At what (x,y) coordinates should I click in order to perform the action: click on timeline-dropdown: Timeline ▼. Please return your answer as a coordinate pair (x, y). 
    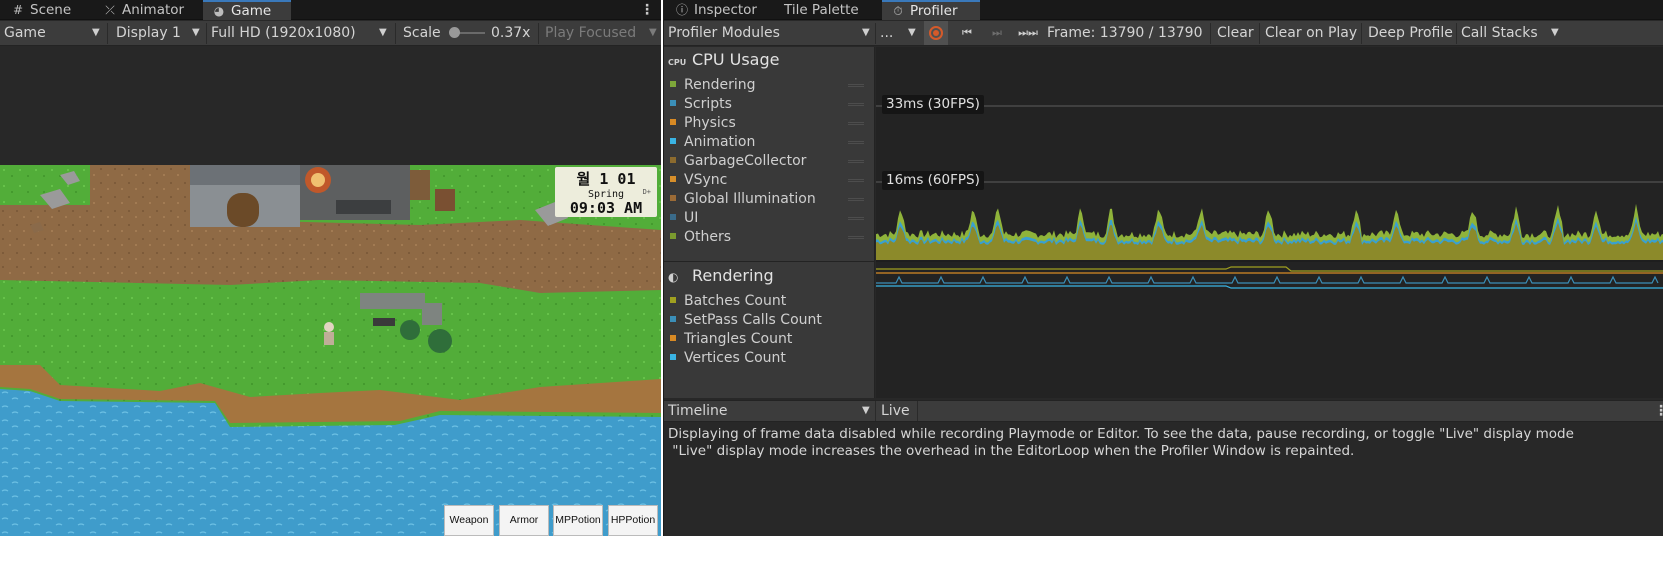
    Looking at the image, I should click on (771, 411).